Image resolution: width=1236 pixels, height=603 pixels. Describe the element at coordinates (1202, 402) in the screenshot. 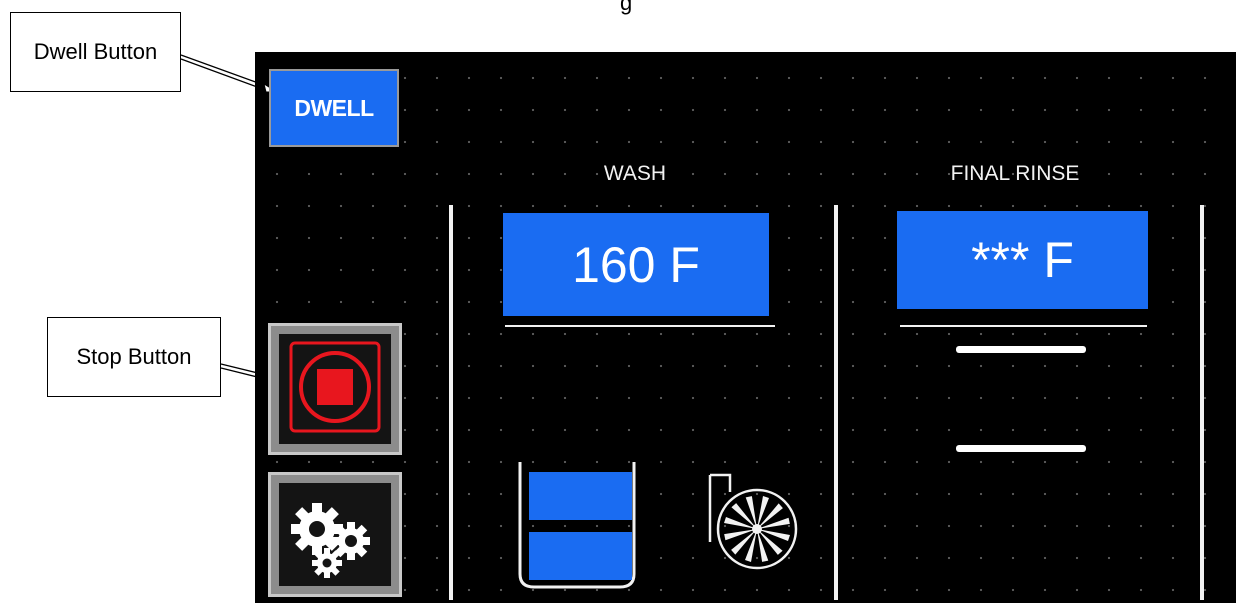

I see `rinse-right-divider` at that location.